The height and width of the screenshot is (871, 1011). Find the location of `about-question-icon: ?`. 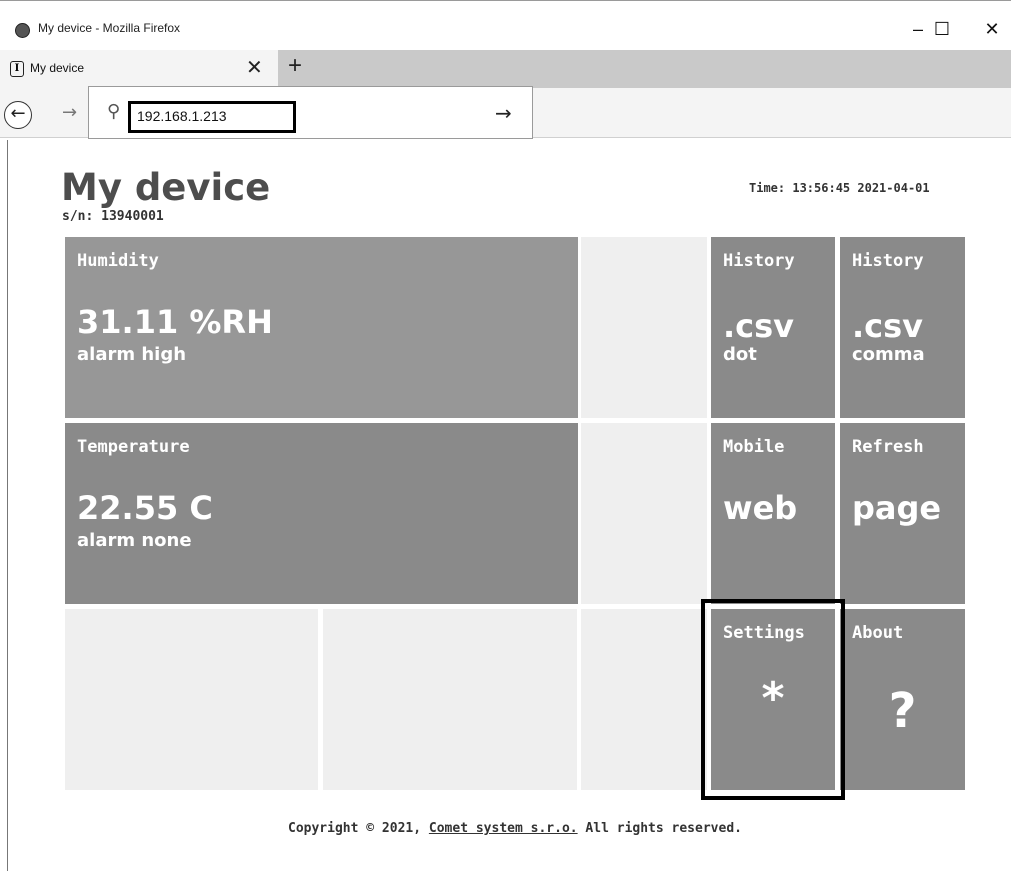

about-question-icon: ? is located at coordinates (902, 711).